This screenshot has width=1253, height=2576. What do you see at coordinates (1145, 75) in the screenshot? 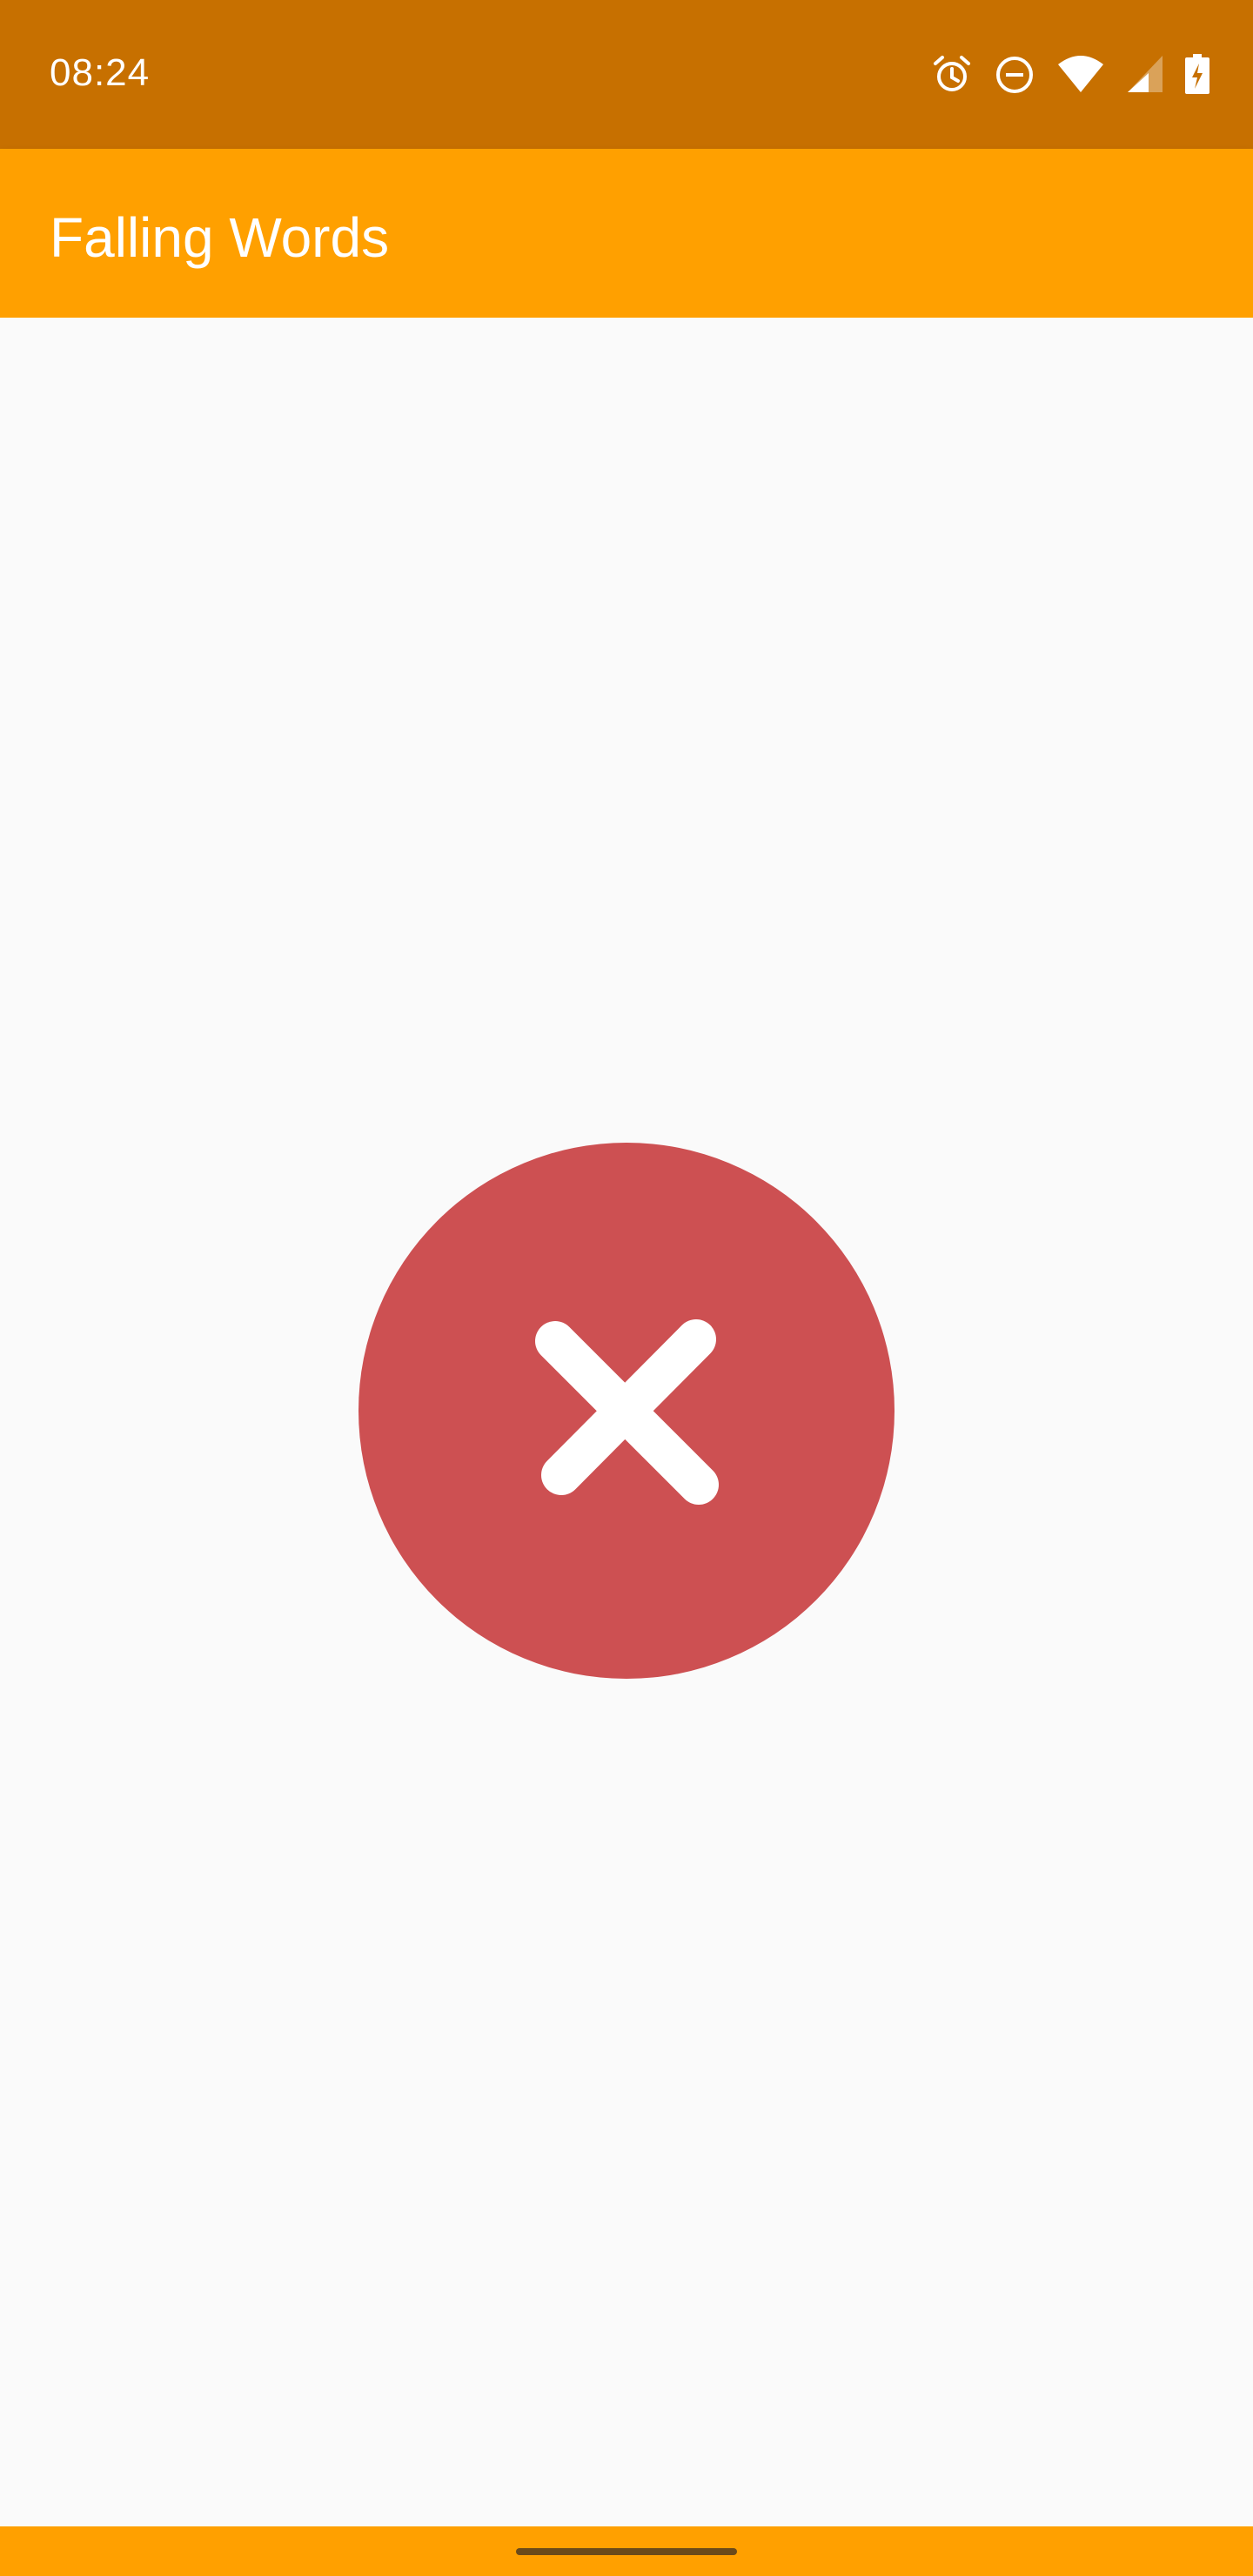
I see `cell-signal-icon` at bounding box center [1145, 75].